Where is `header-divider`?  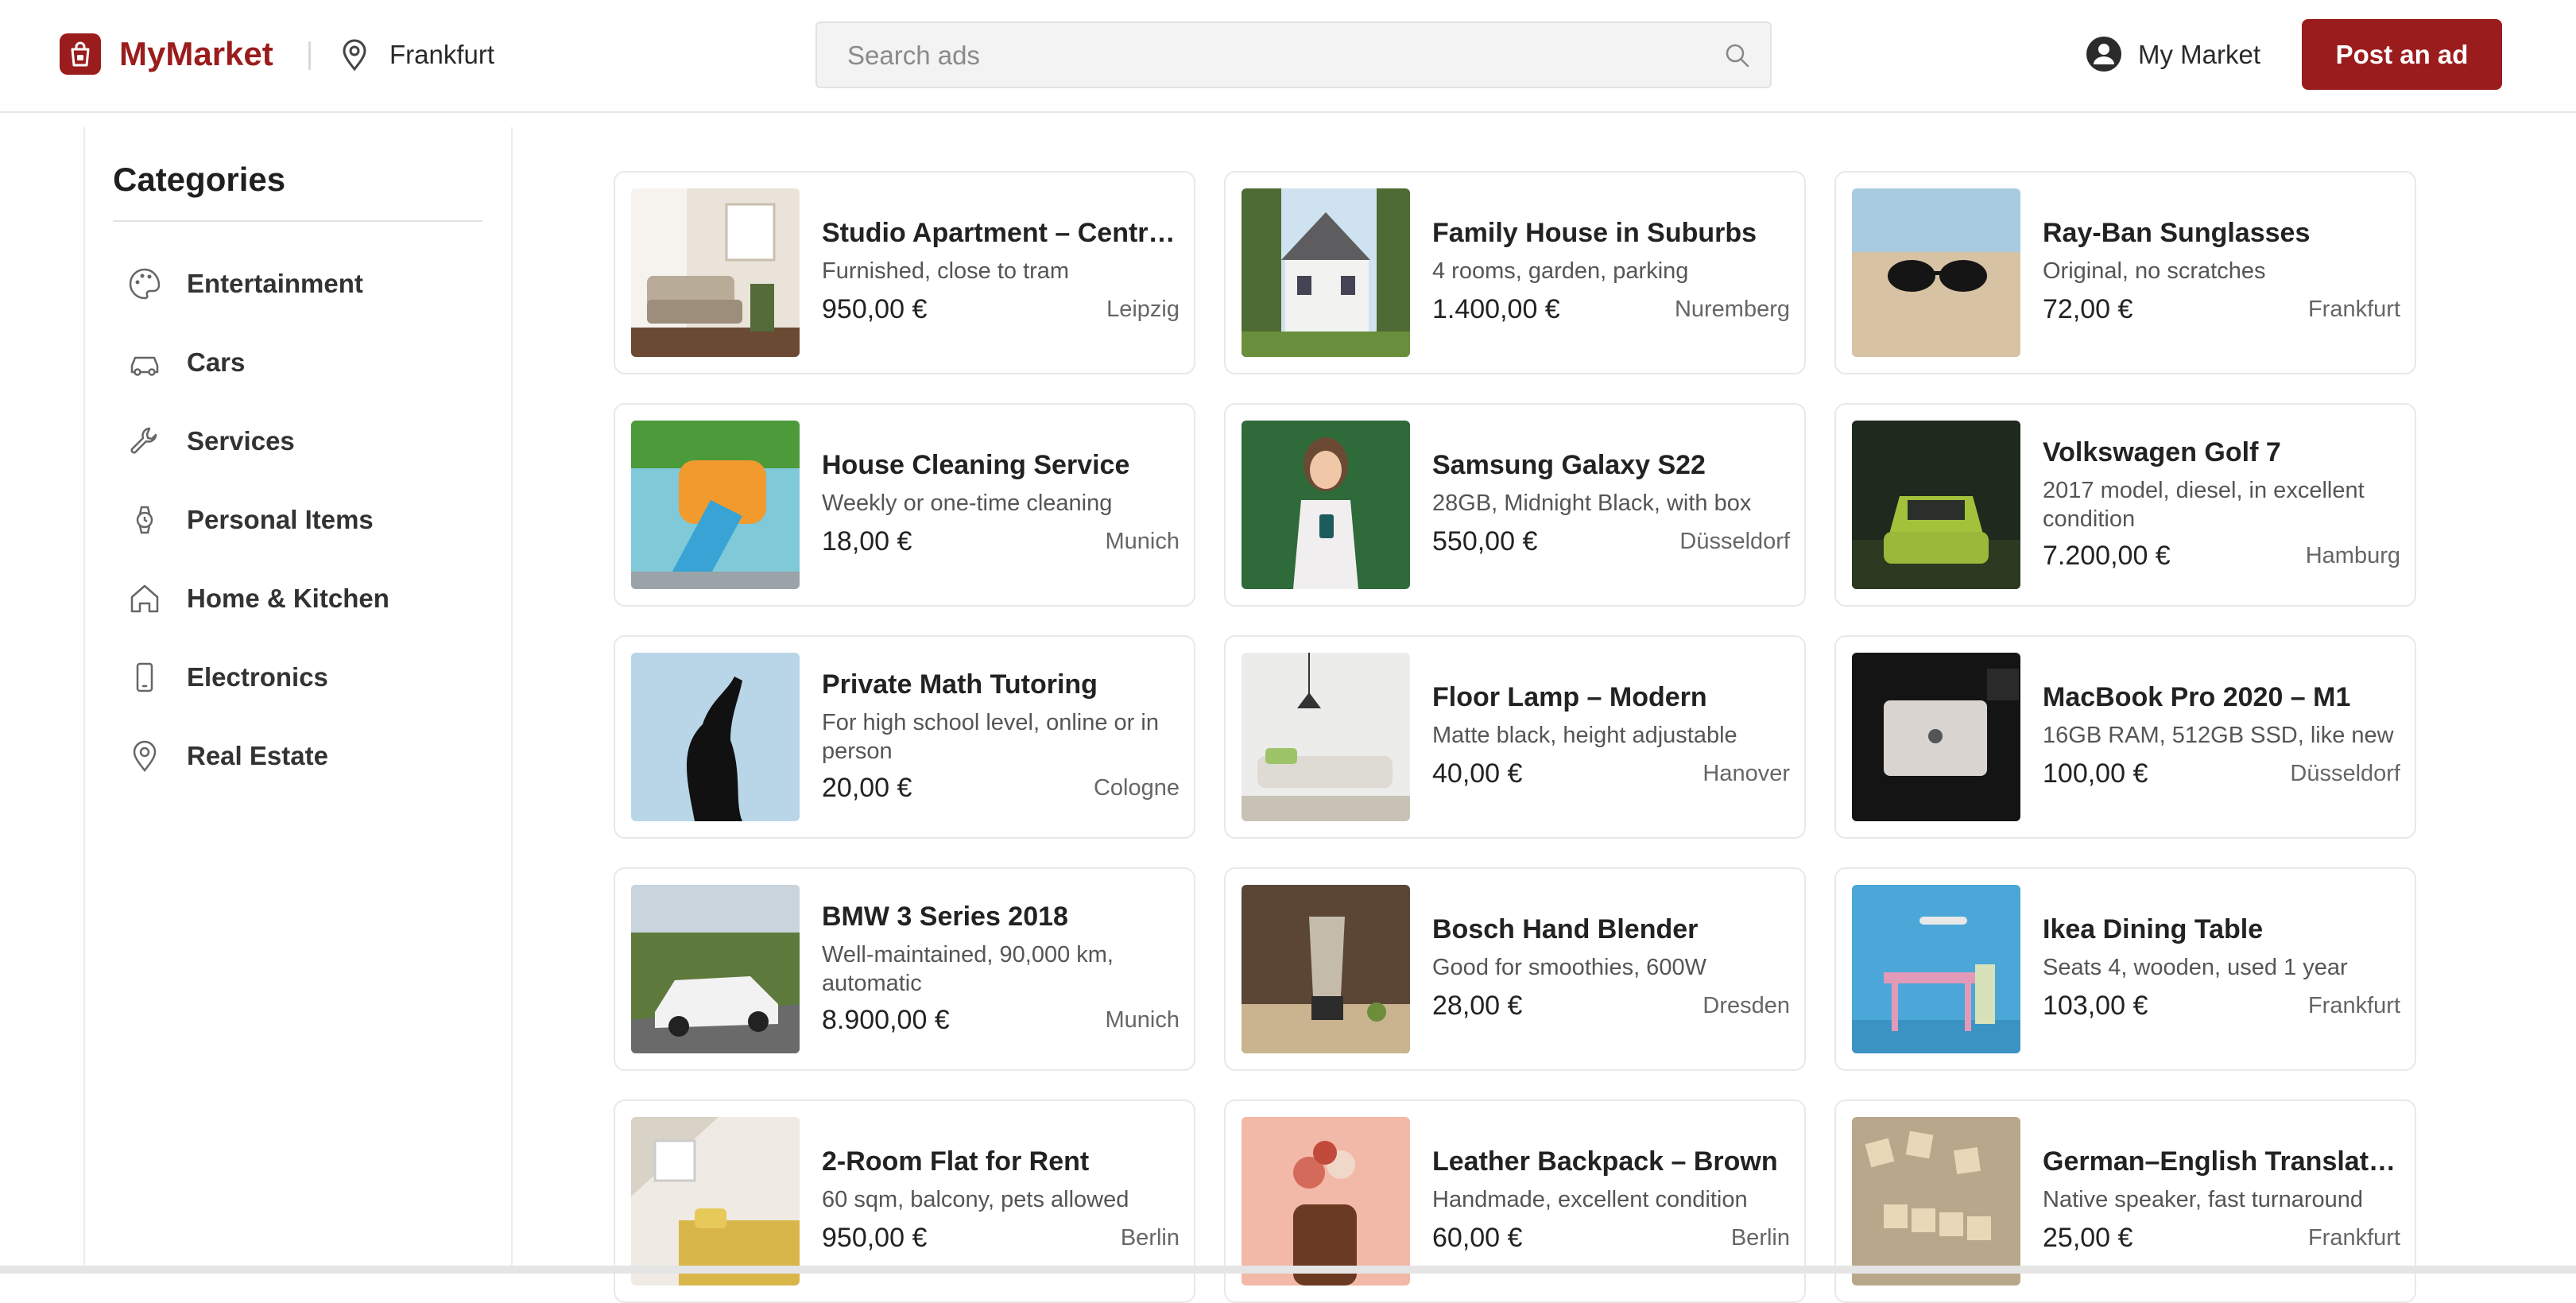
header-divider is located at coordinates (309, 55).